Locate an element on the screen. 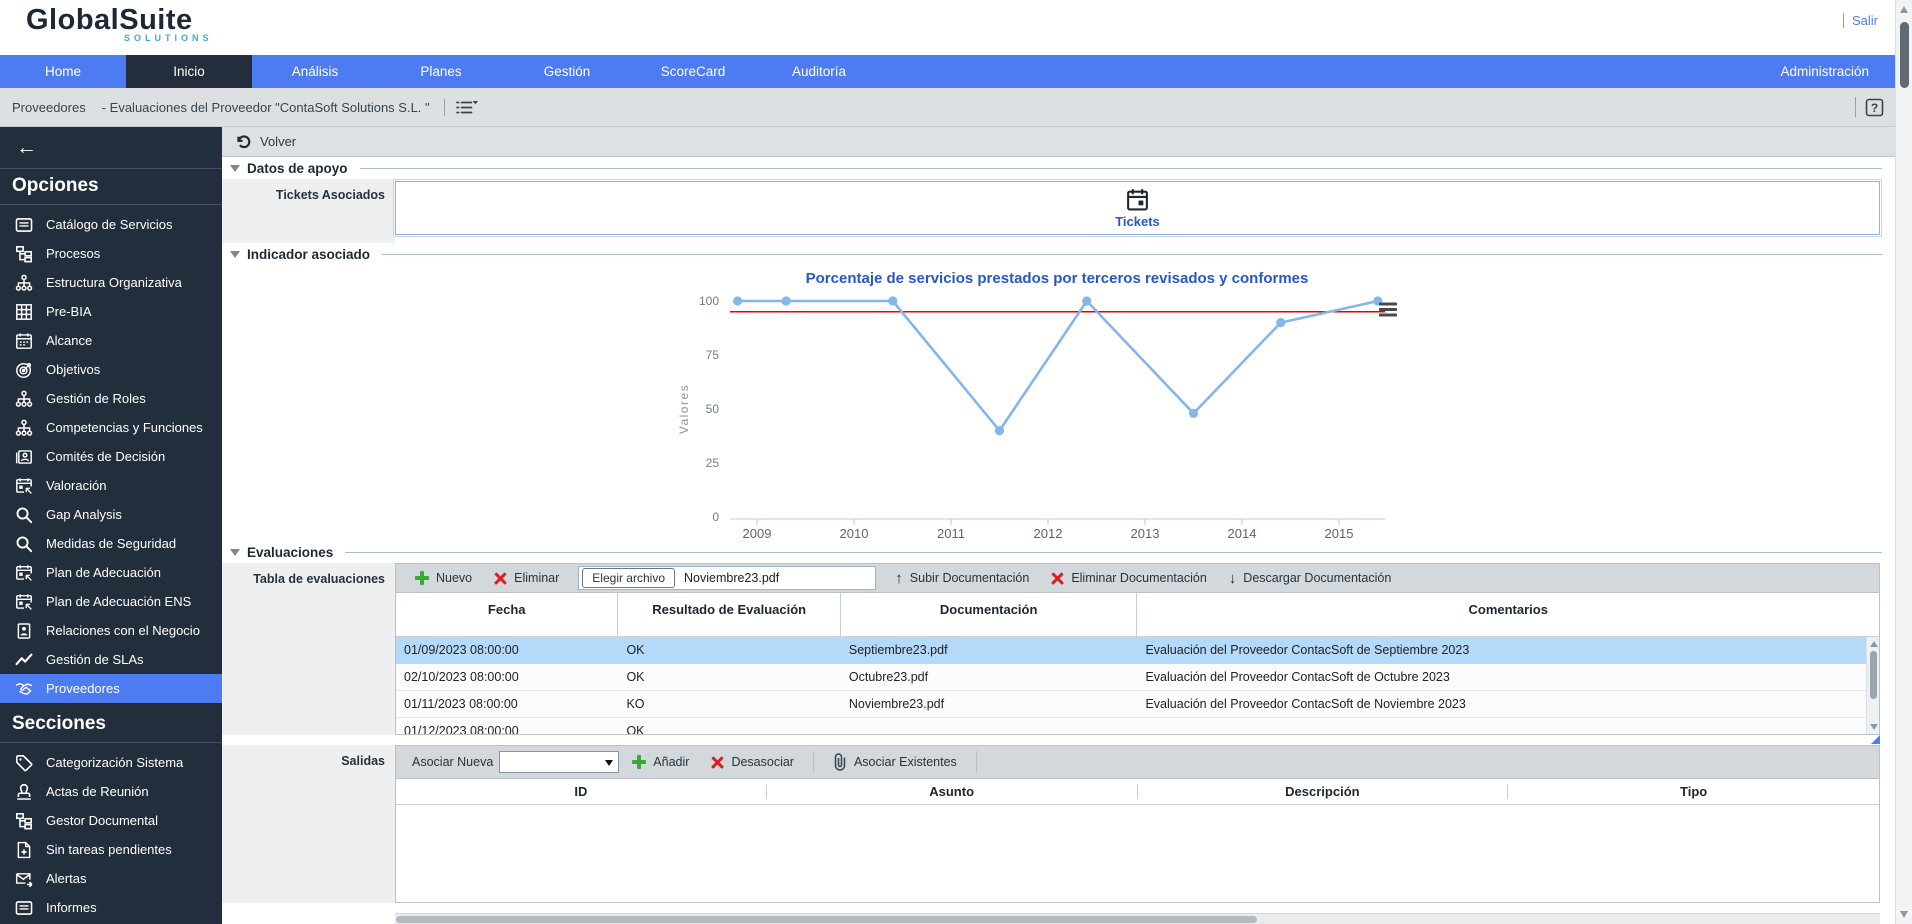 The width and height of the screenshot is (1912, 924). sidebar-item-medidas-de-seguridad: Medidas de Seguridad is located at coordinates (111, 543).